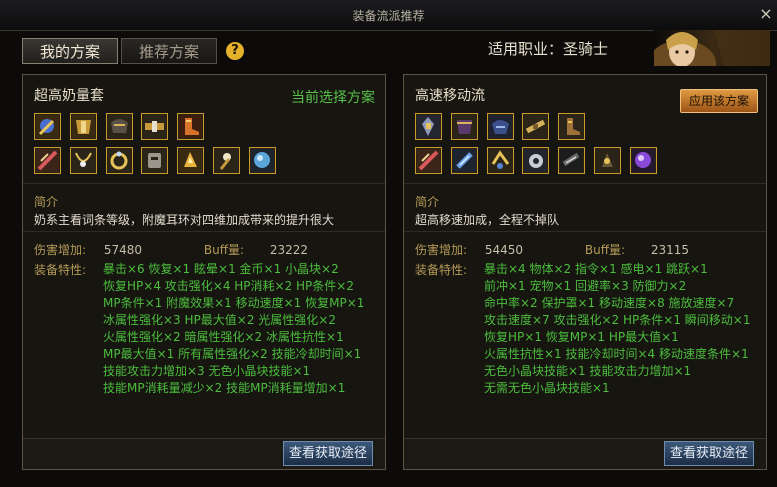  I want to click on window-title: 装备流派推荐, so click(388, 16).